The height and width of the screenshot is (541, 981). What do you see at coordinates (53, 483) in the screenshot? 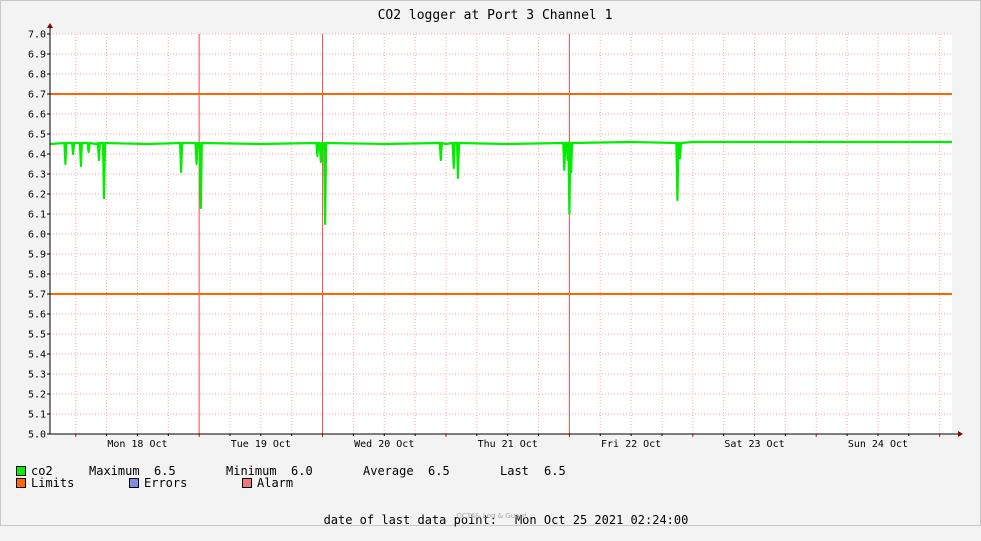
I see `legend-limits-label: Limits` at bounding box center [53, 483].